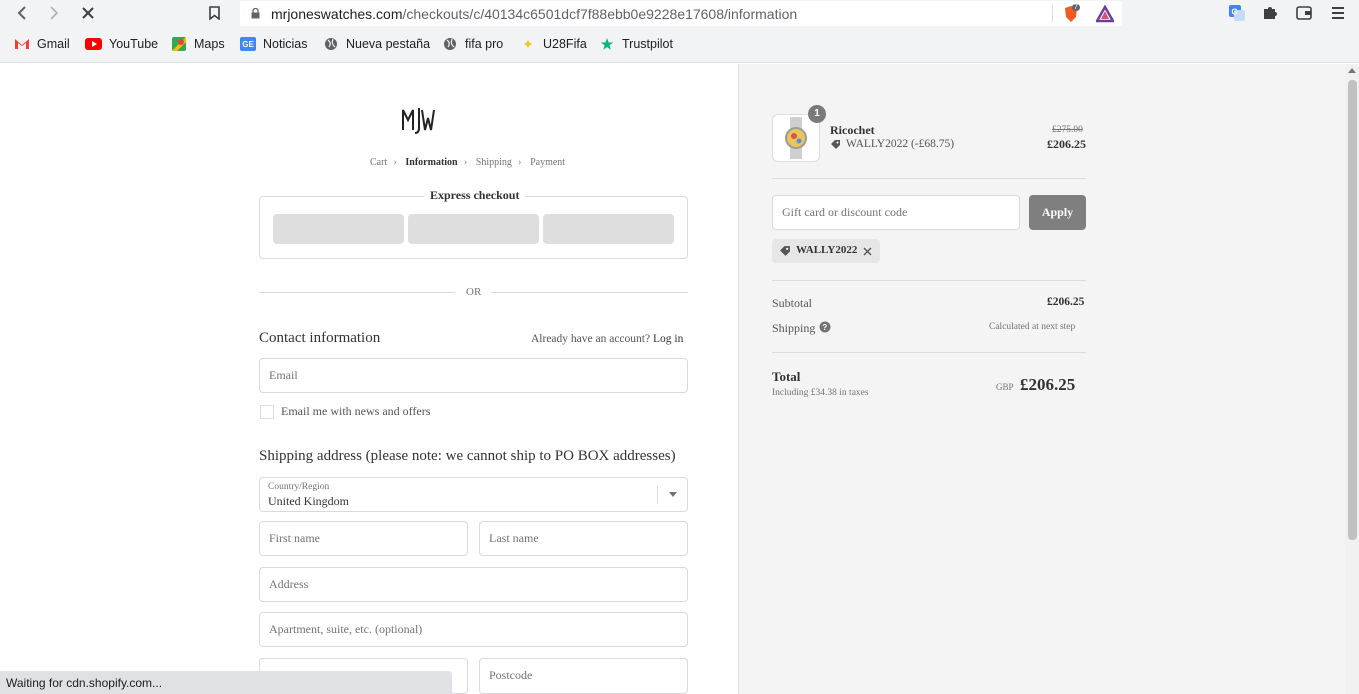  What do you see at coordinates (1048, 384) in the screenshot?
I see `total-value: £206.25` at bounding box center [1048, 384].